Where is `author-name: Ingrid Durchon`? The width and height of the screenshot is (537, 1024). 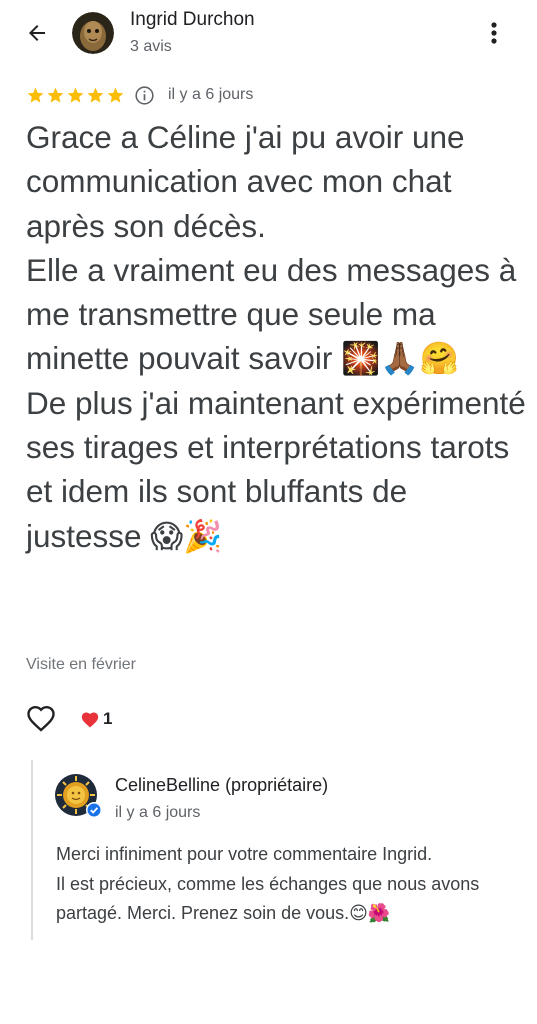 author-name: Ingrid Durchon is located at coordinates (192, 20).